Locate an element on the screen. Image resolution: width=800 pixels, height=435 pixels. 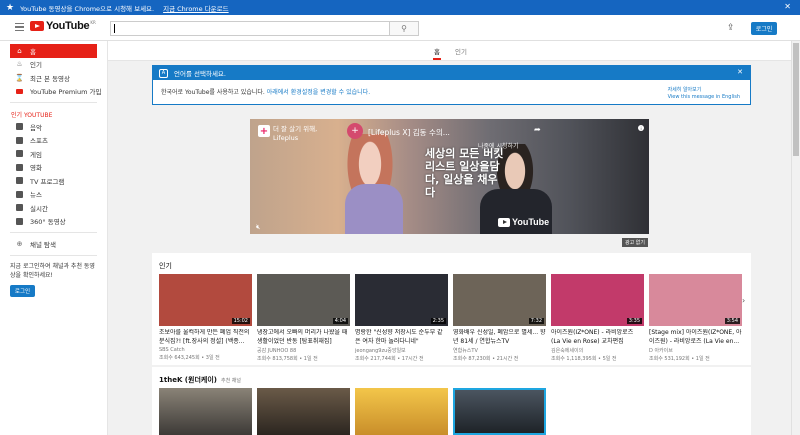
sidebar-item-movies: 영화 is located at coordinates (53, 168).